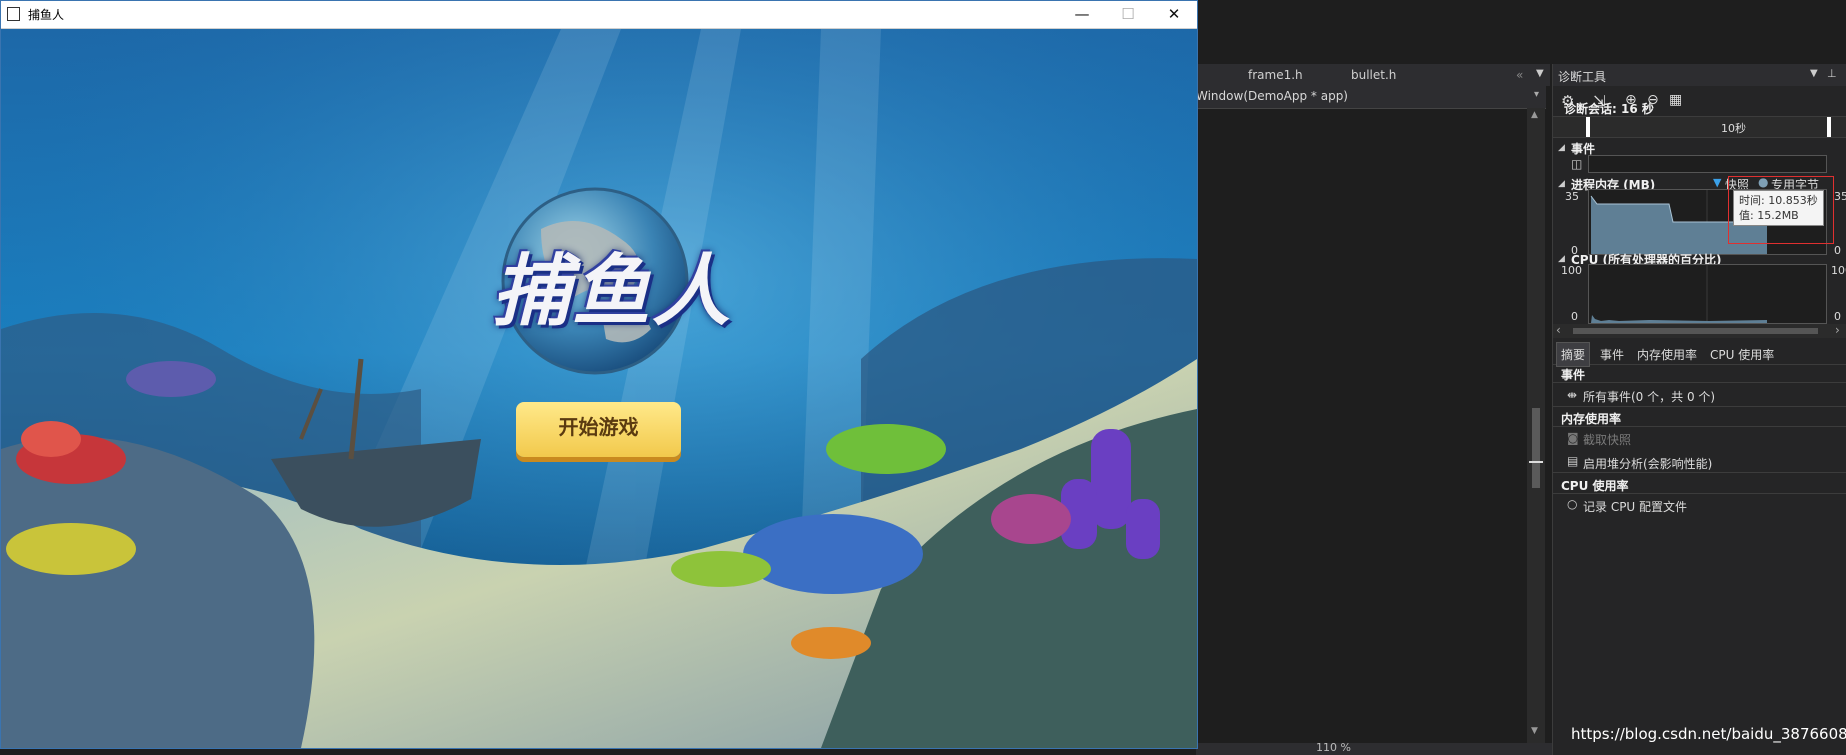 Image resolution: width=1846 pixels, height=755 pixels. I want to click on timeline-handle-right, so click(1829, 127).